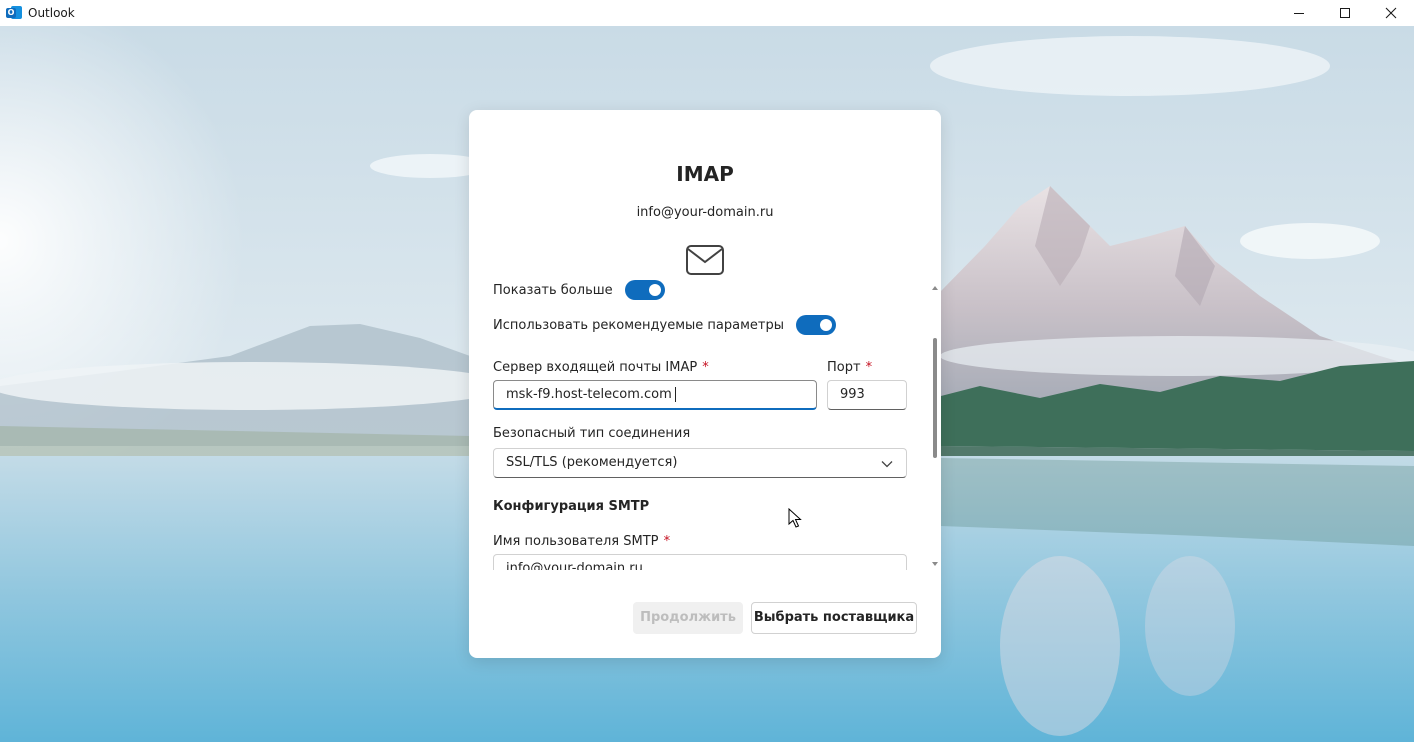  Describe the element at coordinates (815, 325) in the screenshot. I see `use-recommended-toggle` at that location.